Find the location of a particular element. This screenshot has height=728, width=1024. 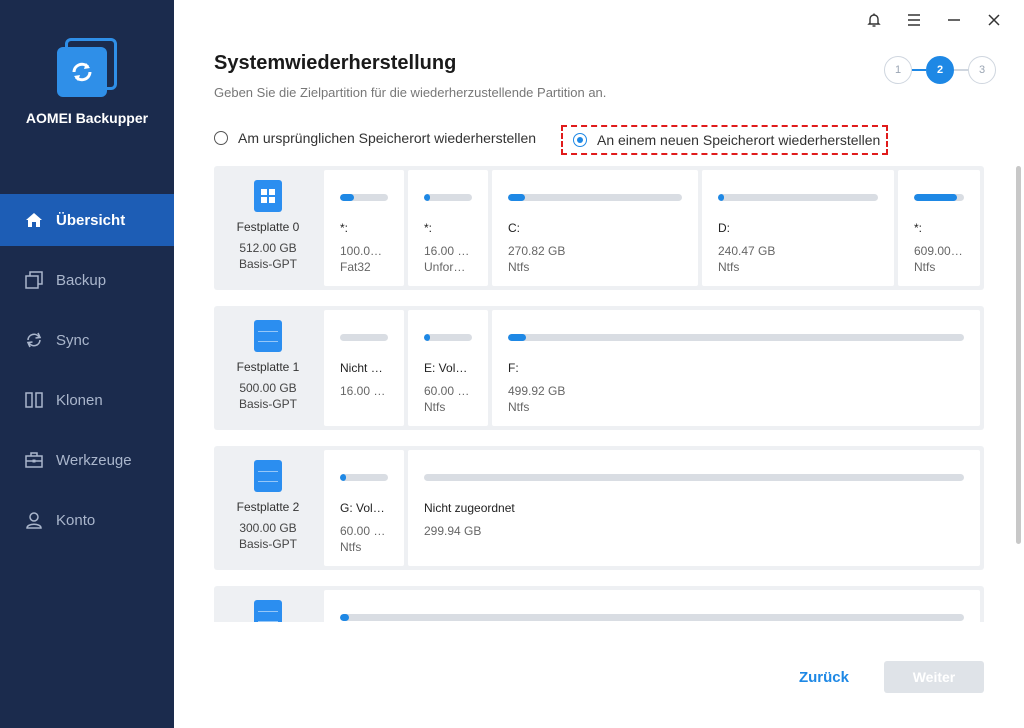

disk-info is located at coordinates (268, 604).